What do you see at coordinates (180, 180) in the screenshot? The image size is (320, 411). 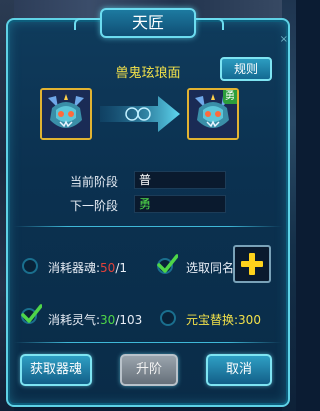 I see `current-stage-value: 普` at bounding box center [180, 180].